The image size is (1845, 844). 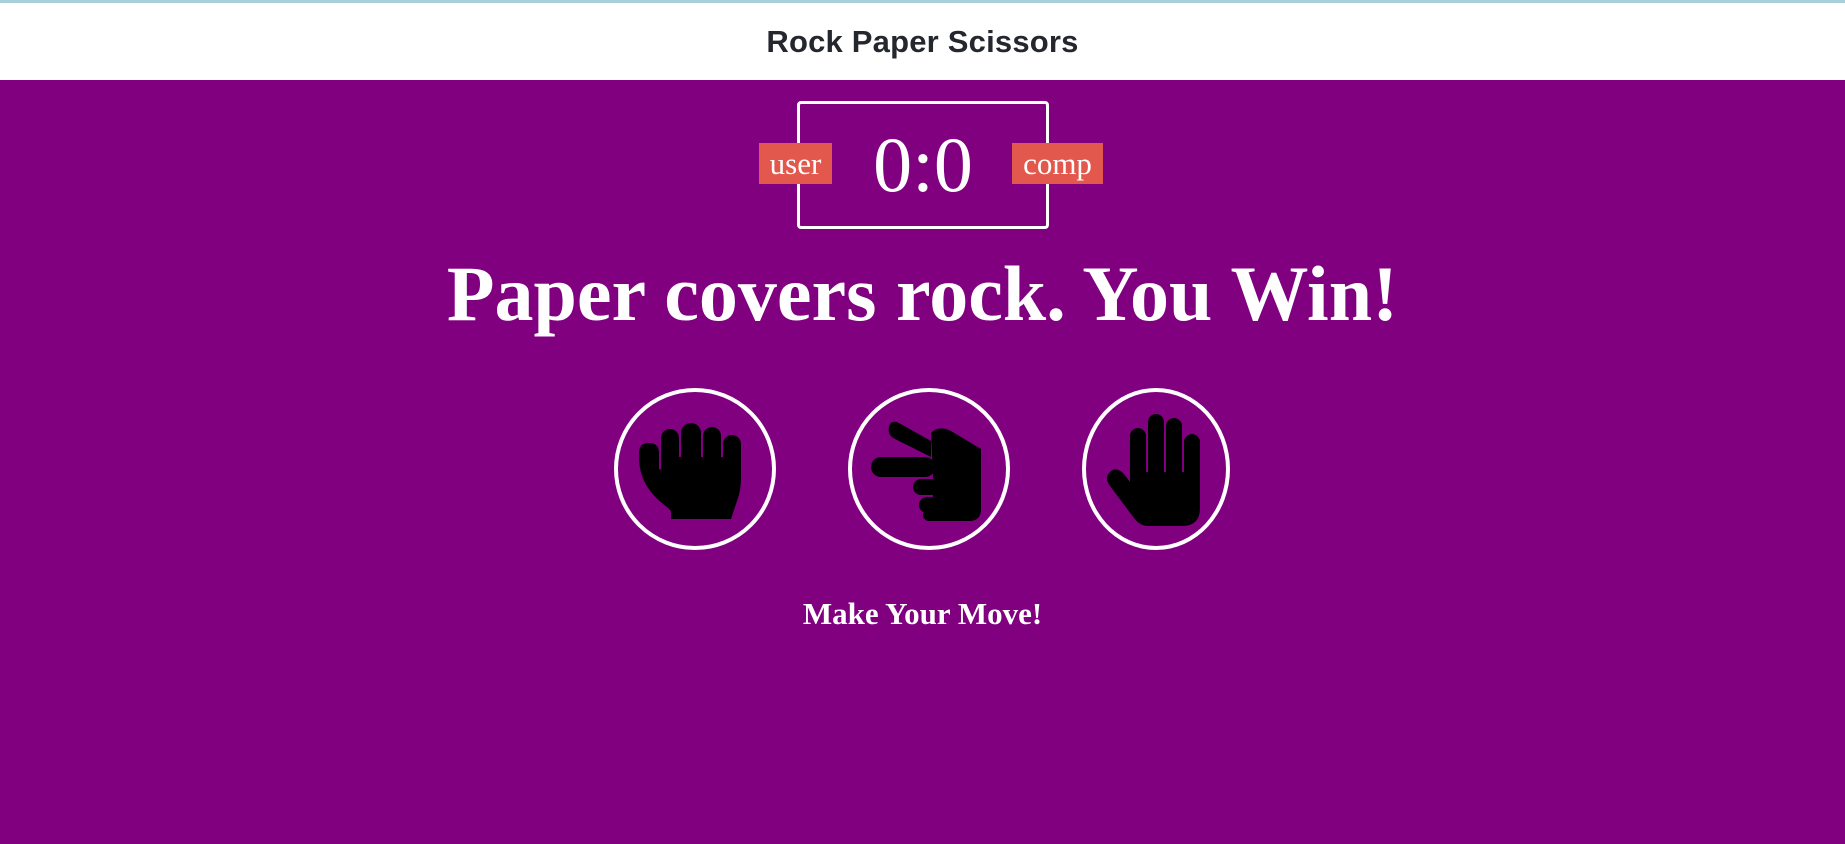 I want to click on comp-label-badge: comp, so click(x=1057, y=163).